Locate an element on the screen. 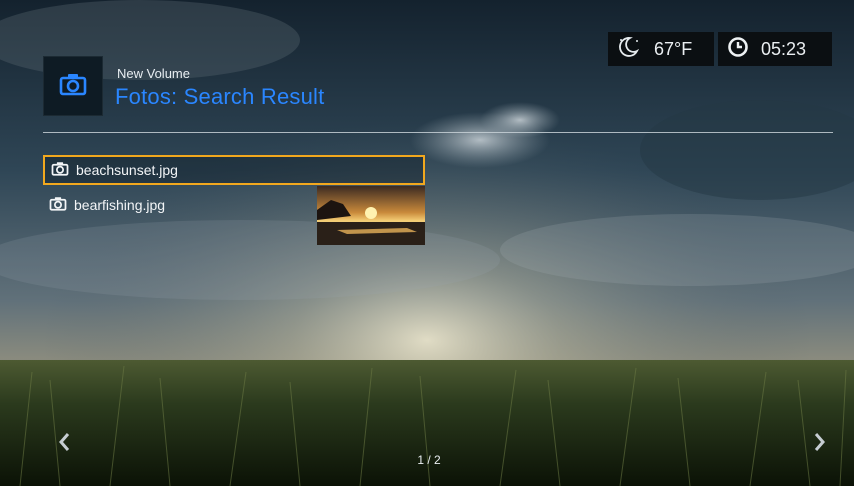  temperature: 67°F is located at coordinates (673, 48).